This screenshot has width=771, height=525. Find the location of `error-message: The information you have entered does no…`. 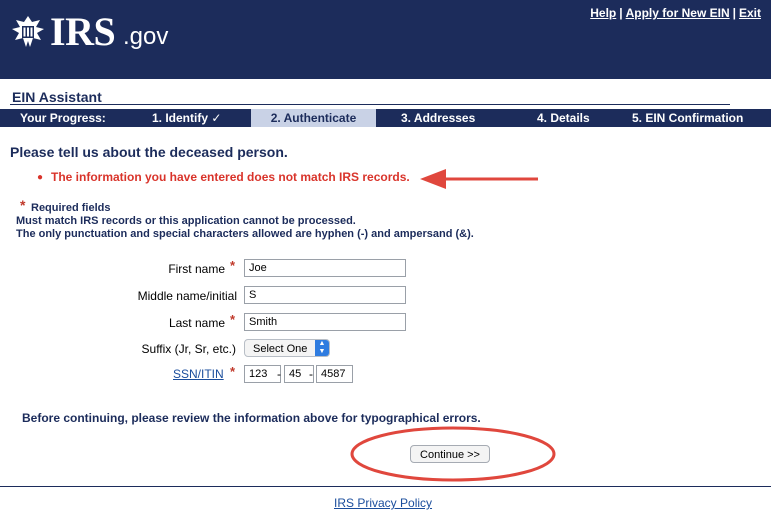

error-message: The information you have entered does no… is located at coordinates (230, 177).